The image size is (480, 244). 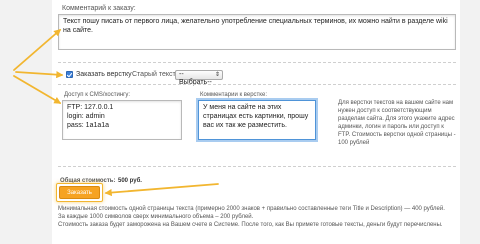 What do you see at coordinates (37, 50) in the screenshot?
I see `arrow-to-comment` at bounding box center [37, 50].